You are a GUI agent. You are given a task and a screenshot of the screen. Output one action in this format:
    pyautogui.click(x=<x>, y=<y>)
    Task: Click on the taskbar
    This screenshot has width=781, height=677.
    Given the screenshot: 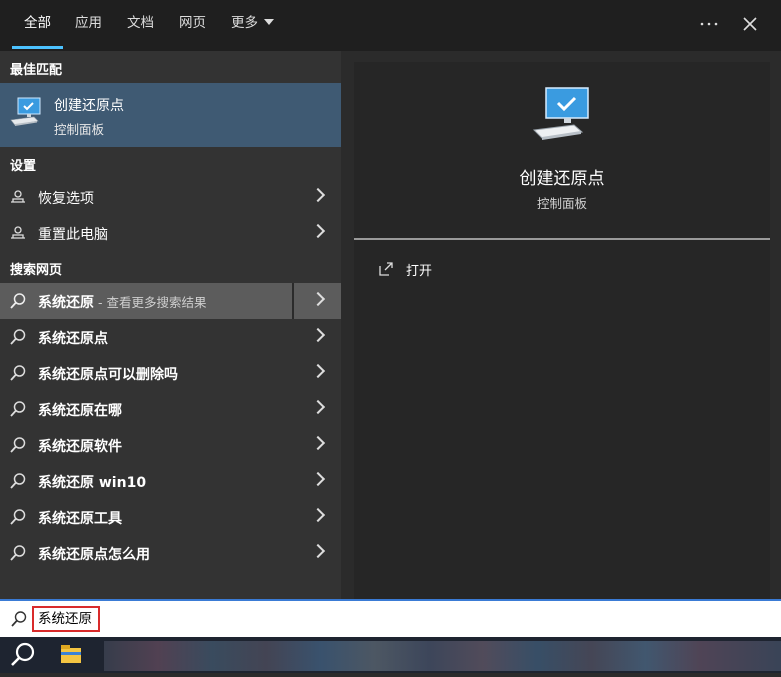 What is the action you would take?
    pyautogui.click(x=390, y=655)
    